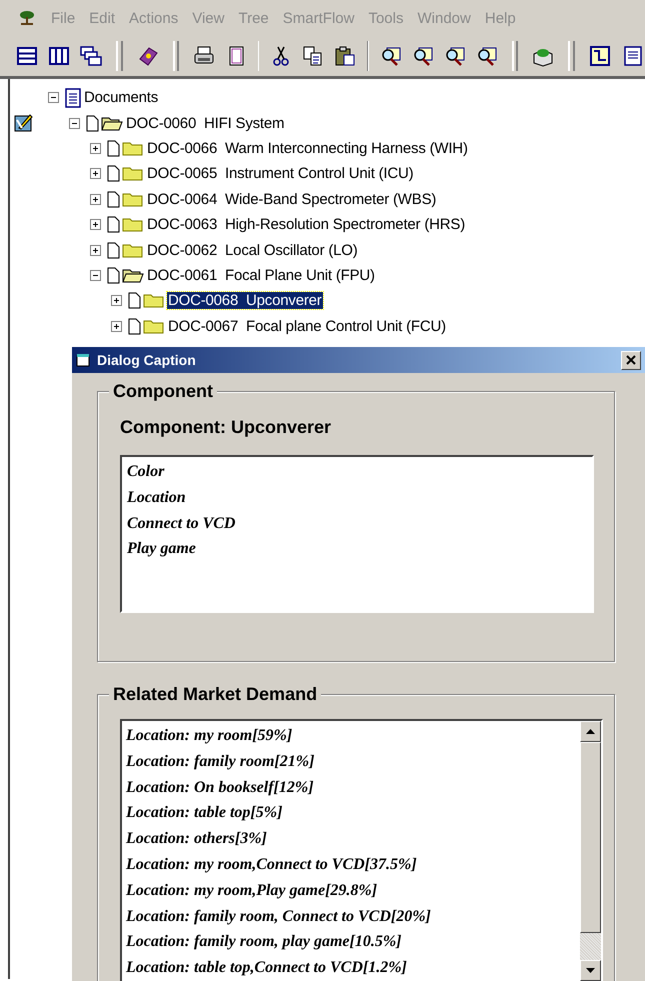 This screenshot has height=981, width=645. I want to click on tree-node-label: DOC-0068 Upconverer, so click(245, 301).